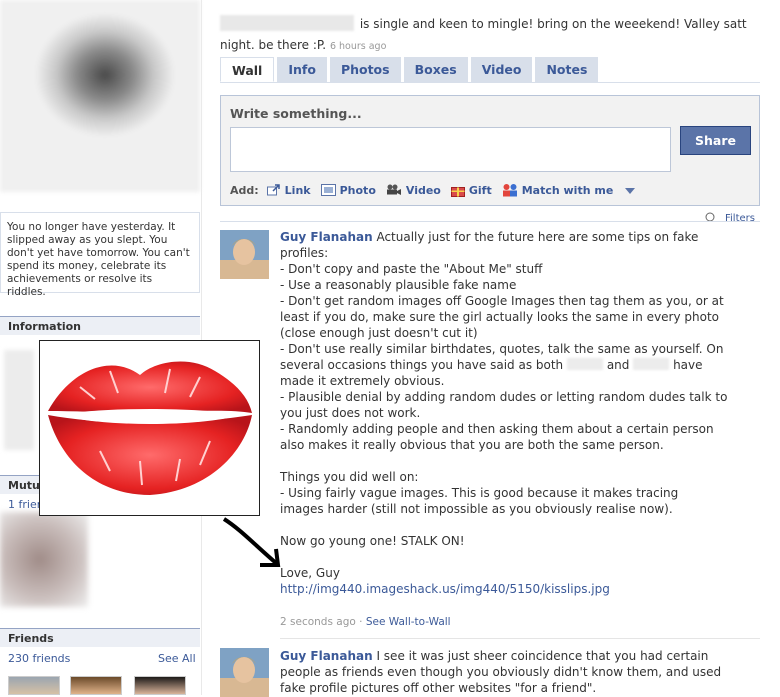 The width and height of the screenshot is (780, 697). I want to click on add-video-label: Video, so click(423, 190).